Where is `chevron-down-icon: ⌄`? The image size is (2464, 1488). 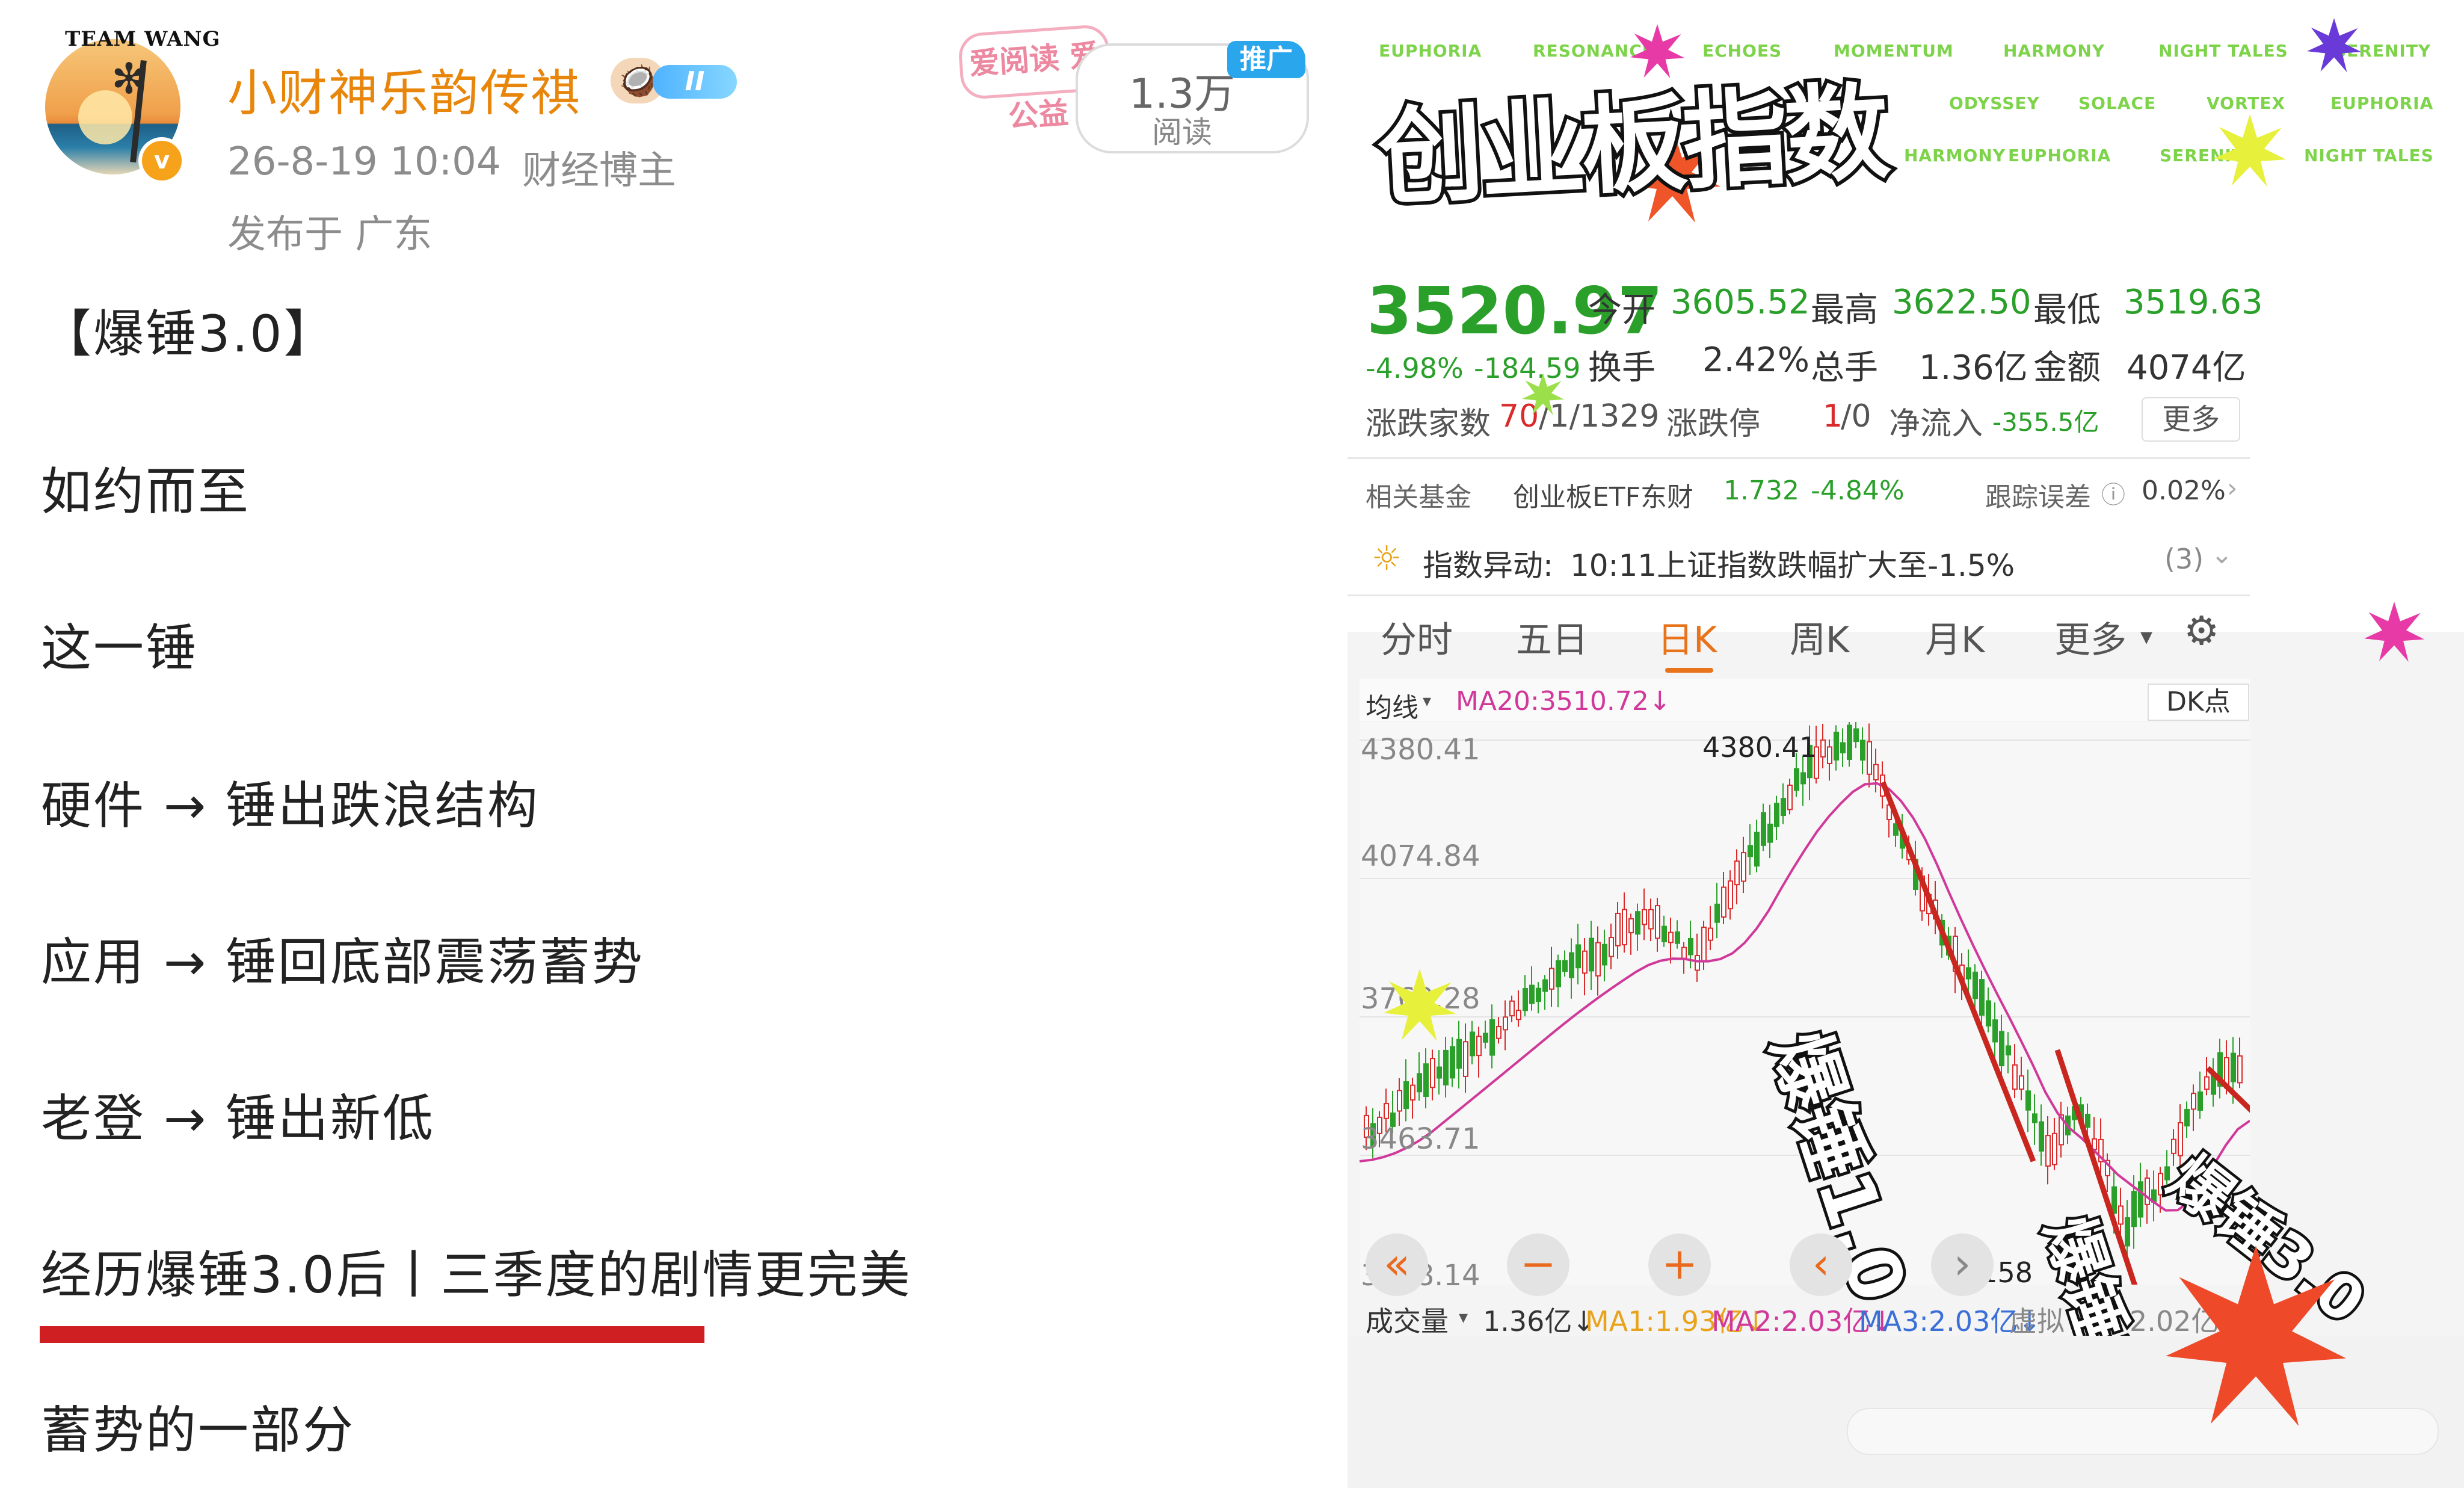
chevron-down-icon: ⌄ is located at coordinates (2222, 554).